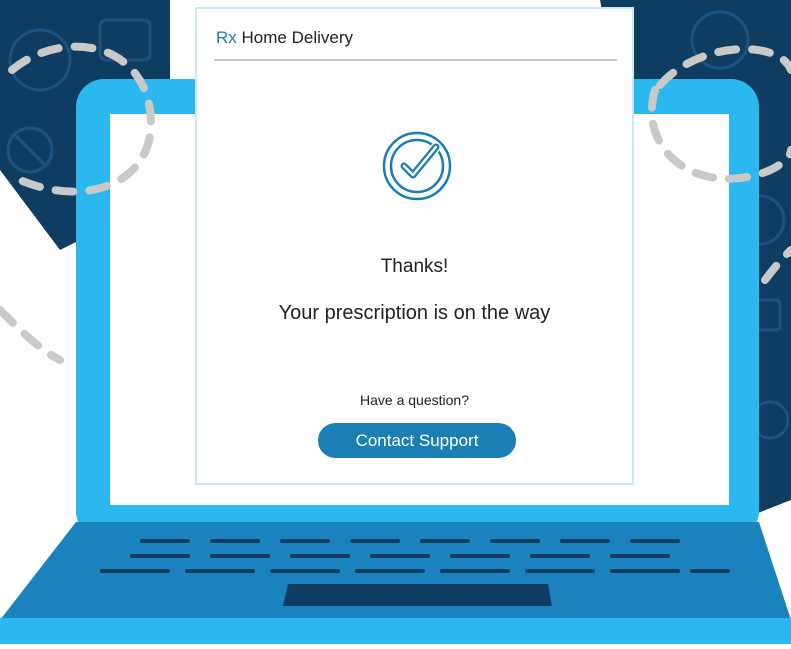 Image resolution: width=791 pixels, height=649 pixels. Describe the element at coordinates (417, 166) in the screenshot. I see `check-circle-icon` at that location.